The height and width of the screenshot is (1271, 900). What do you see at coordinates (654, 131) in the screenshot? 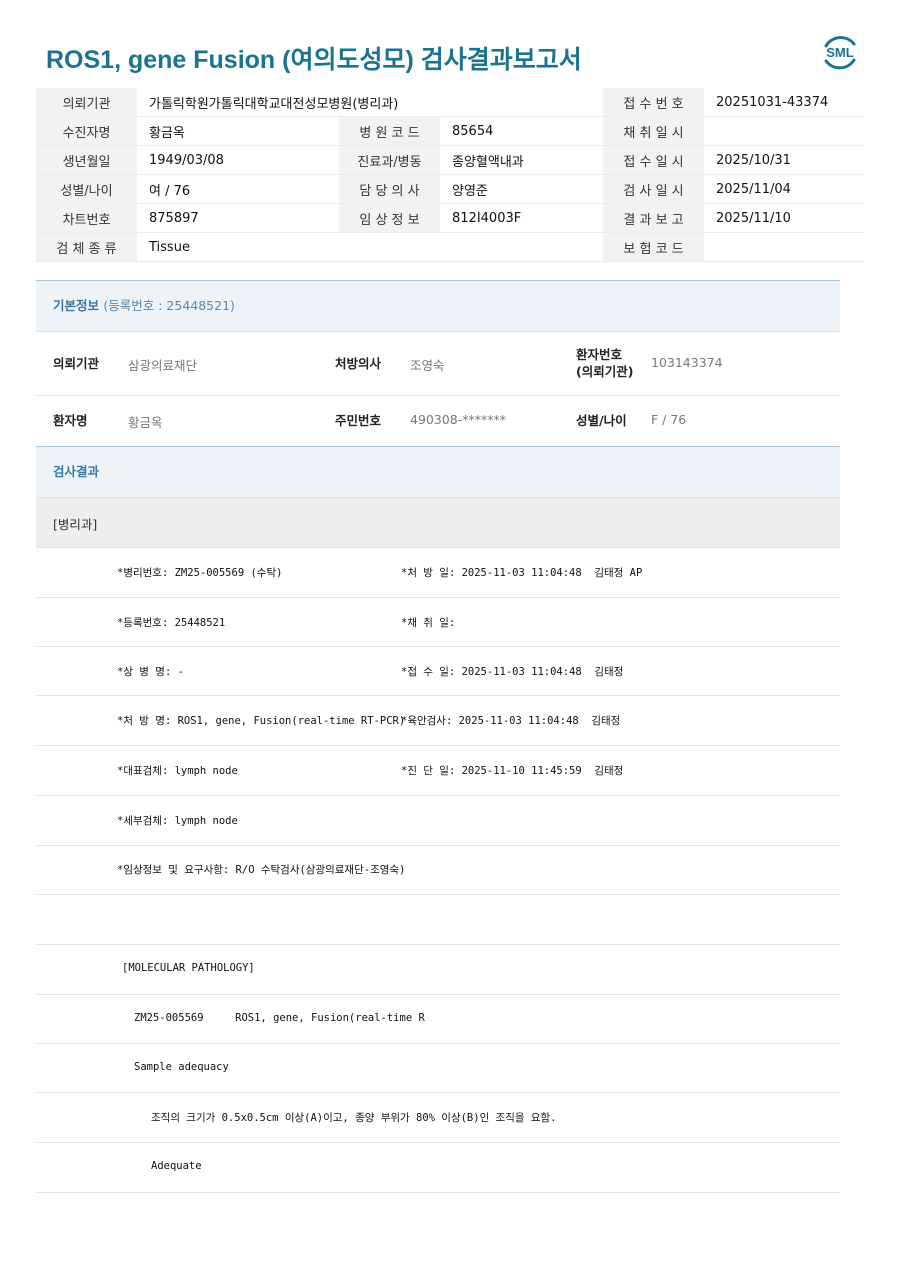
I see `header-label: 채 취 일 시` at bounding box center [654, 131].